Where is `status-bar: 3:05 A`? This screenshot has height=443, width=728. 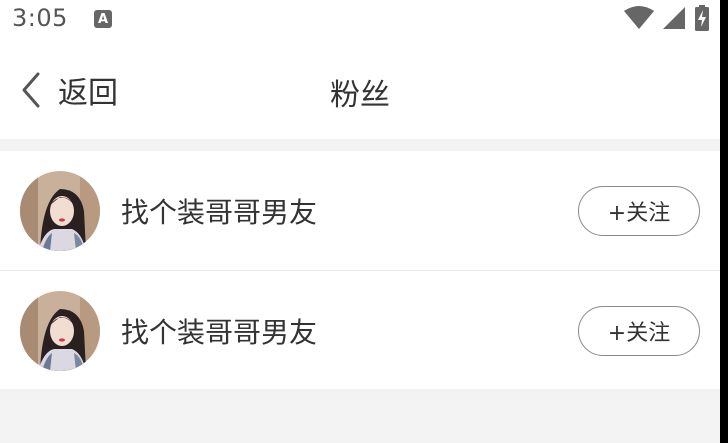 status-bar: 3:05 A is located at coordinates (360, 20).